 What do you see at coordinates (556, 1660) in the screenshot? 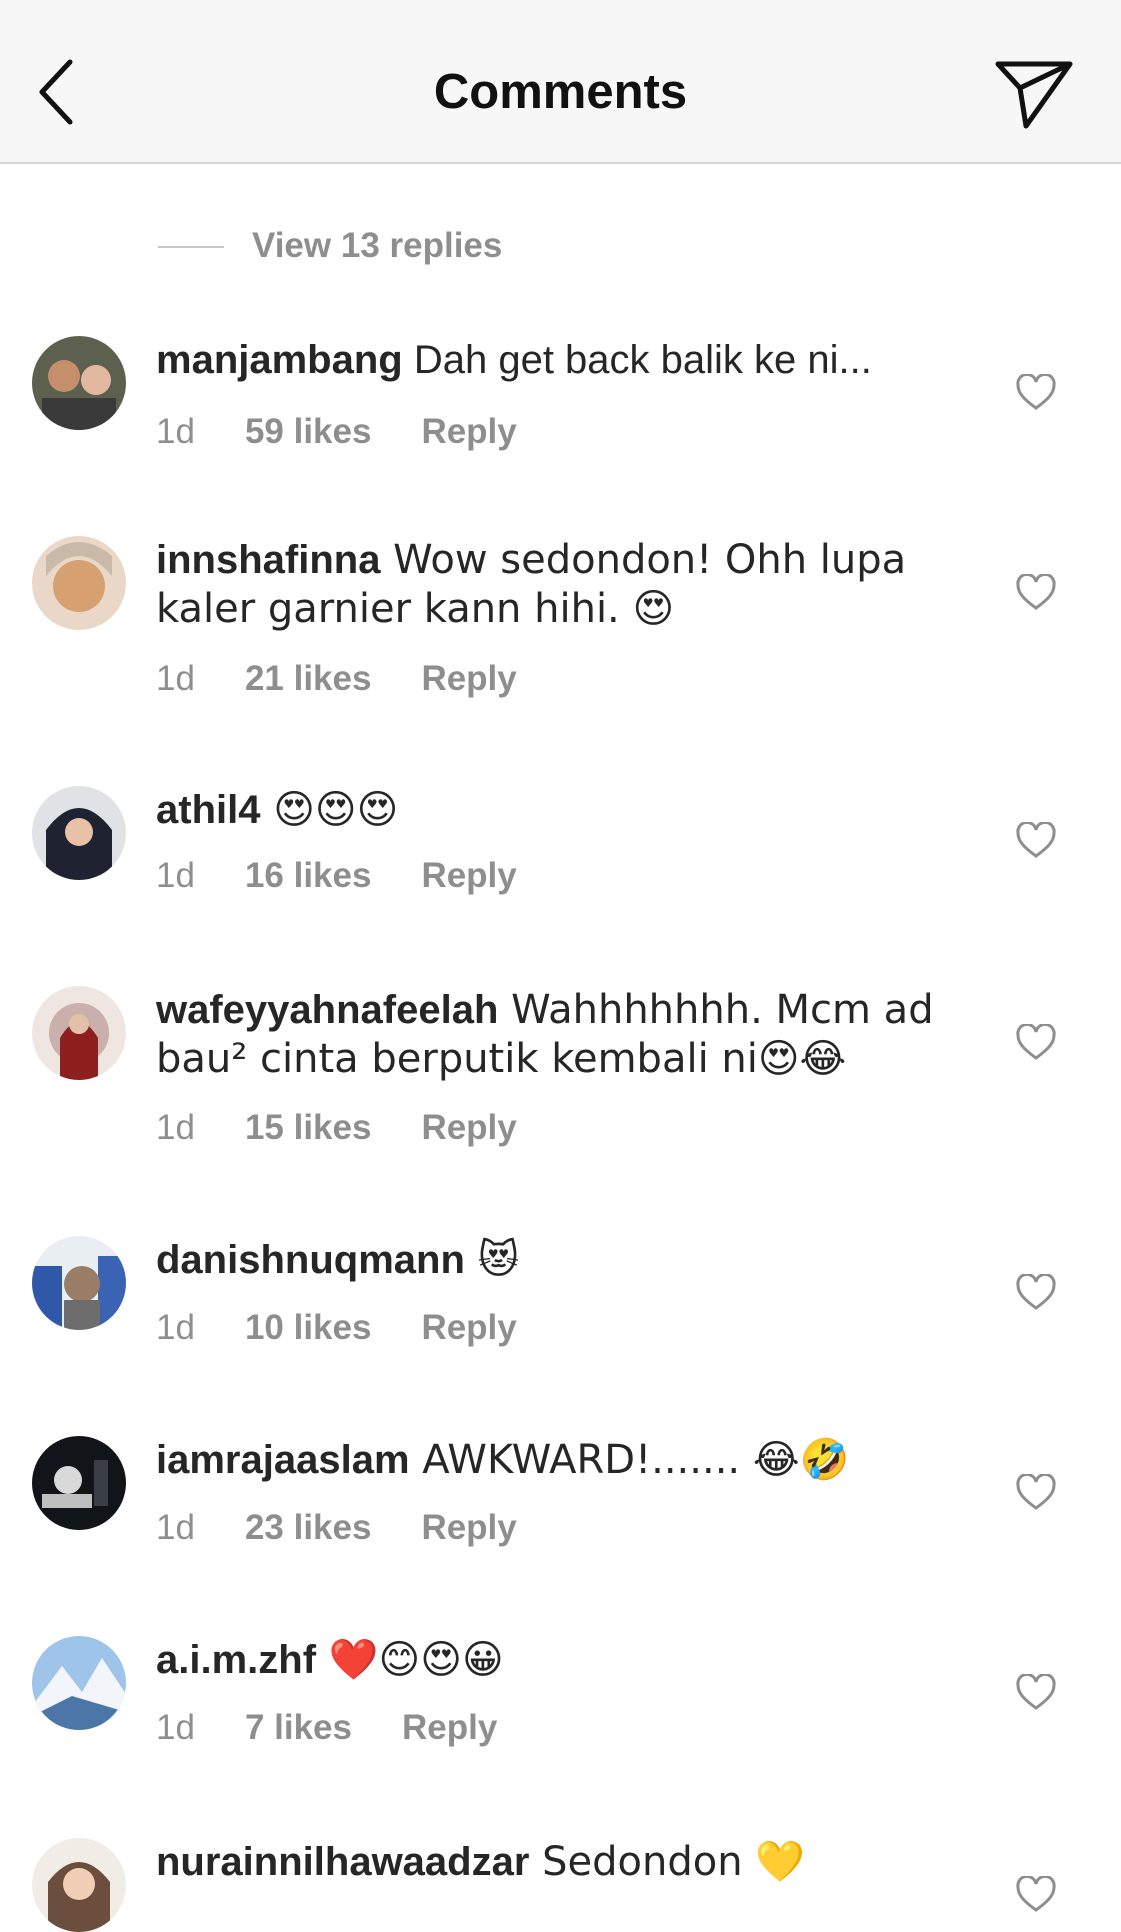
I see `comment-text: a.i.m.zhf ❤️😊😍😀` at bounding box center [556, 1660].